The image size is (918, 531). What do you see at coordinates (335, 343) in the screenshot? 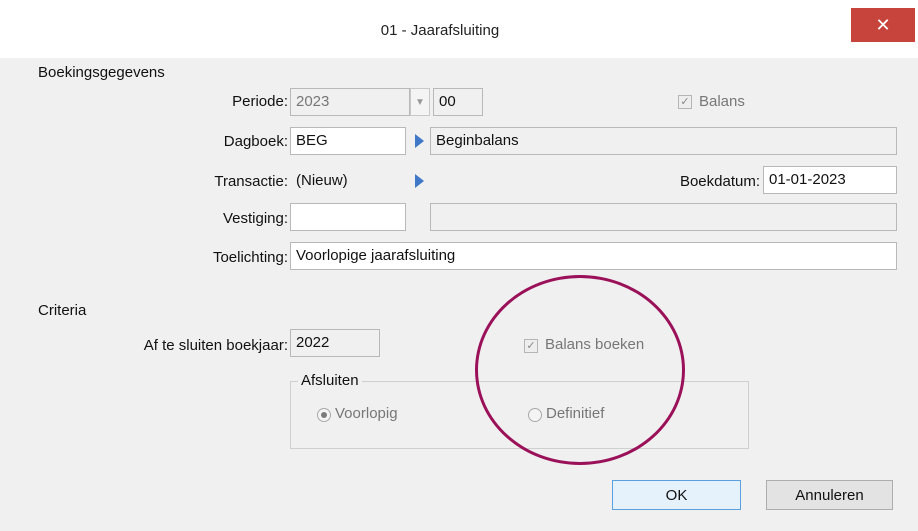
I see `boekjaar-field: 2022` at bounding box center [335, 343].